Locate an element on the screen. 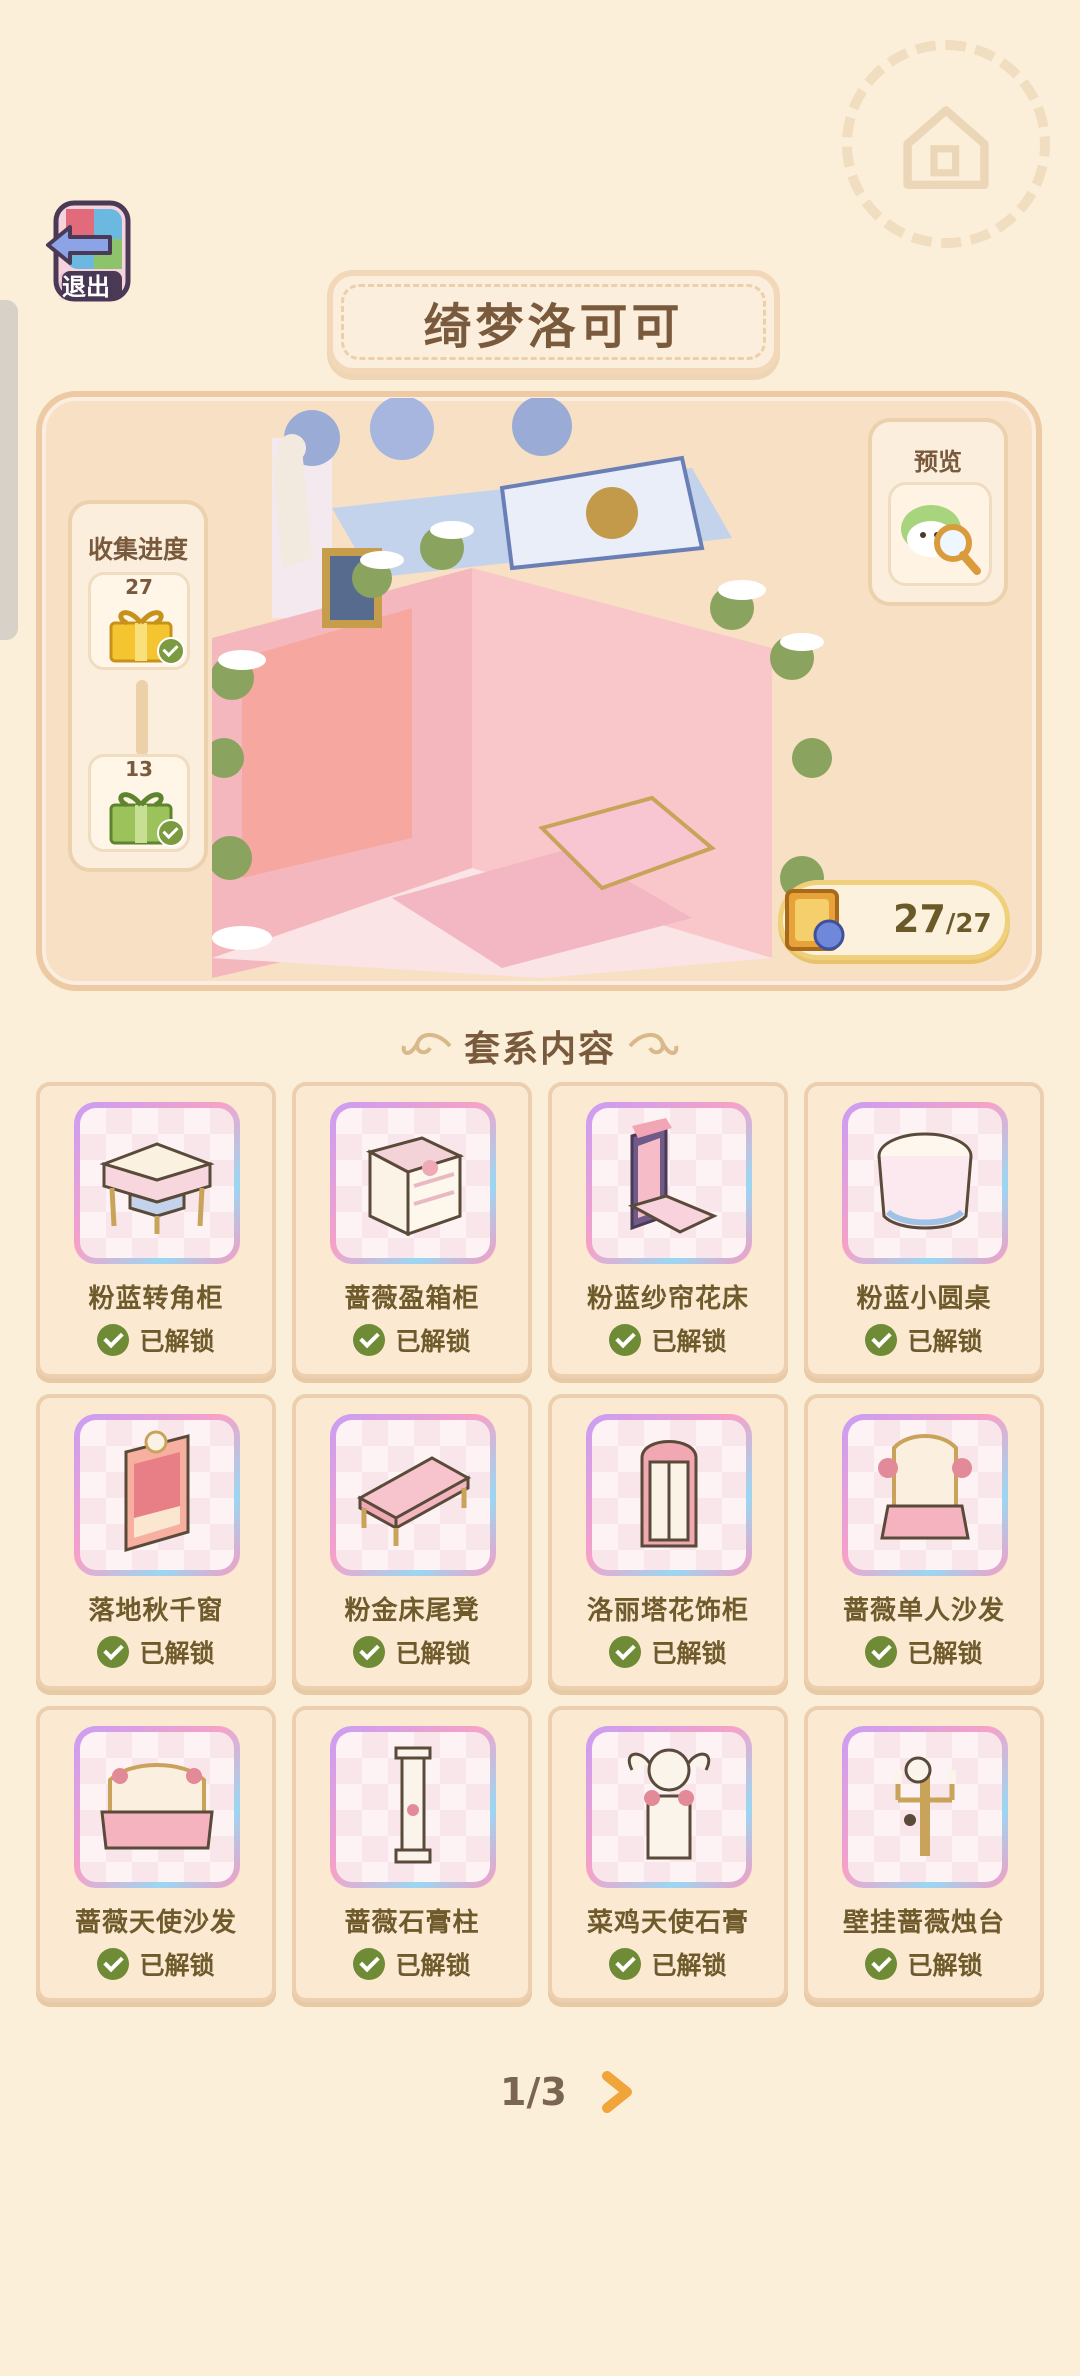 This screenshot has width=1080, height=2376. item-card: 洛丽塔花饰柜 已解锁 is located at coordinates (668, 1542).